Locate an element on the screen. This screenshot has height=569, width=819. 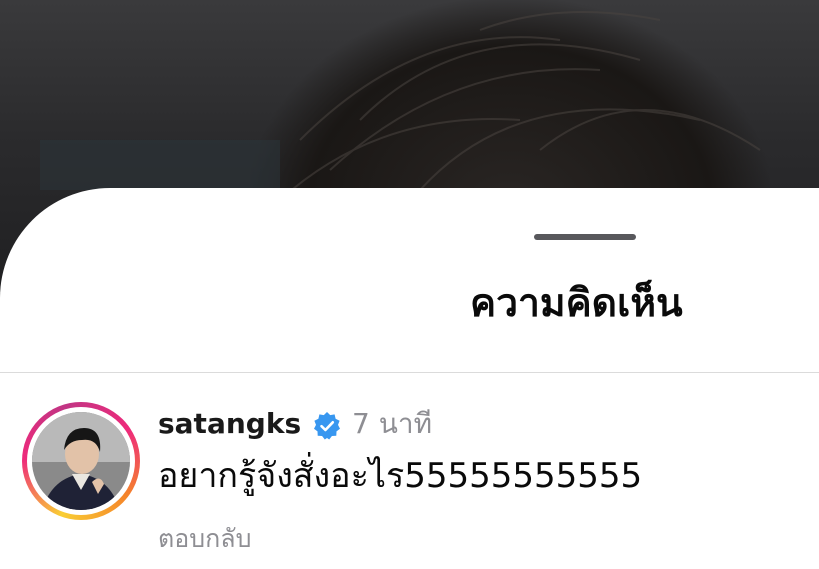
header-divider is located at coordinates (409, 372).